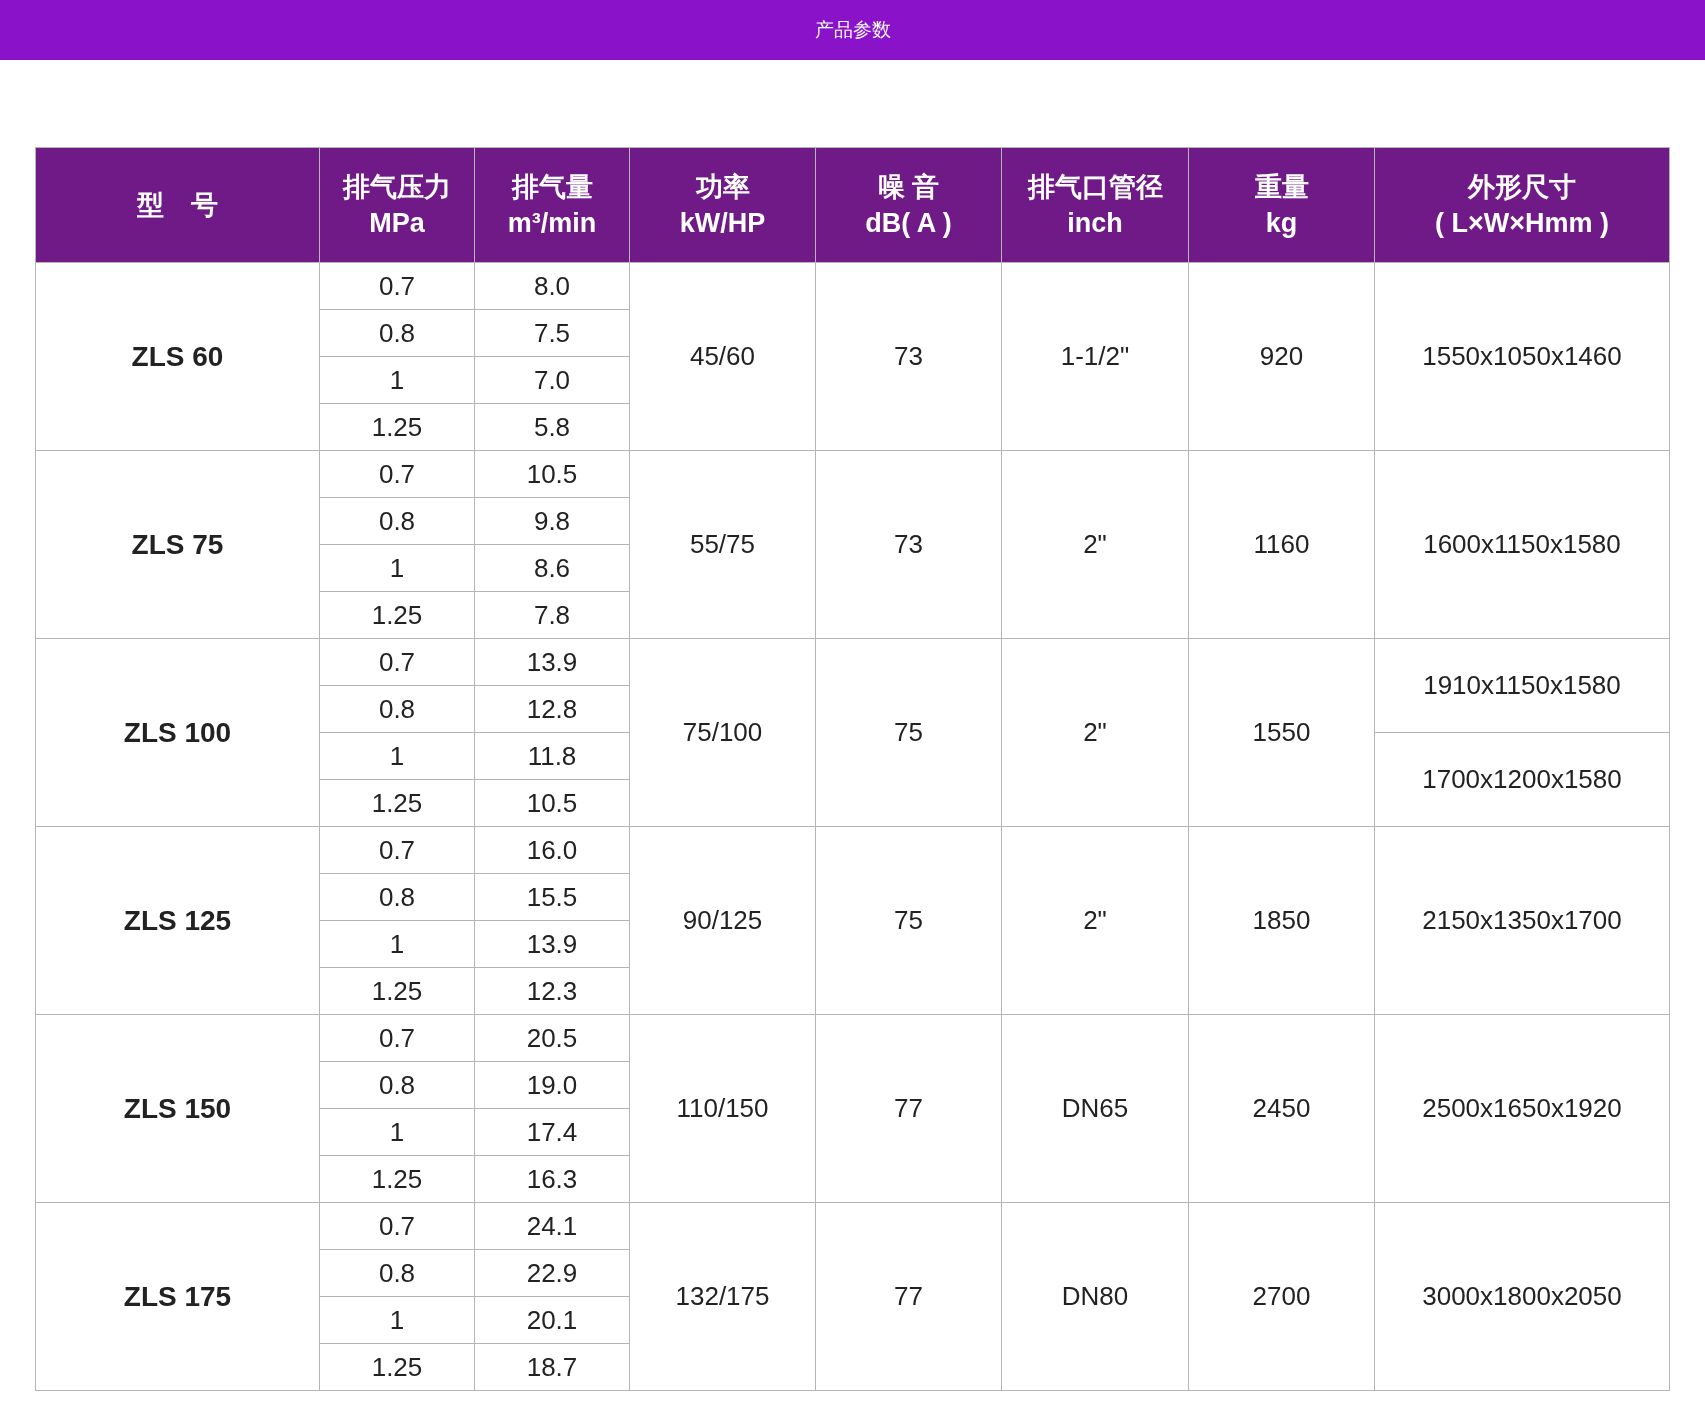 The height and width of the screenshot is (1415, 1705). Describe the element at coordinates (1281, 920) in the screenshot. I see `weight-cell: 1850` at that location.